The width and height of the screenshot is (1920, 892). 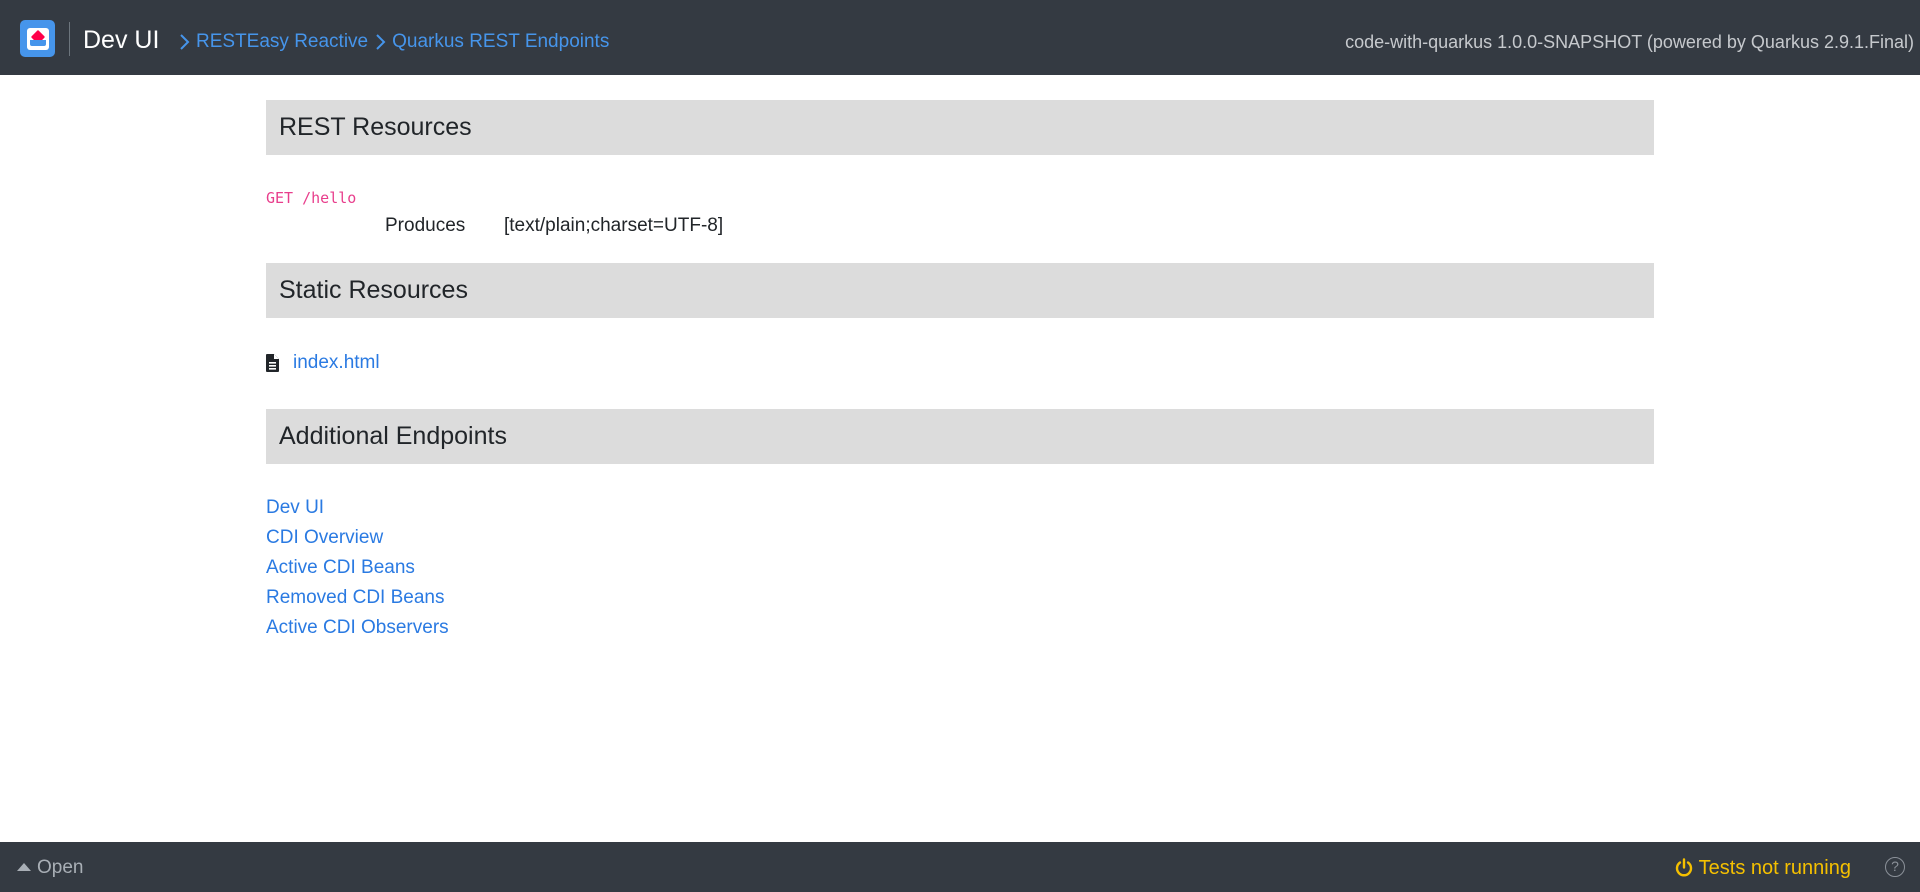 I want to click on quarkus-logo-icon, so click(x=37, y=38).